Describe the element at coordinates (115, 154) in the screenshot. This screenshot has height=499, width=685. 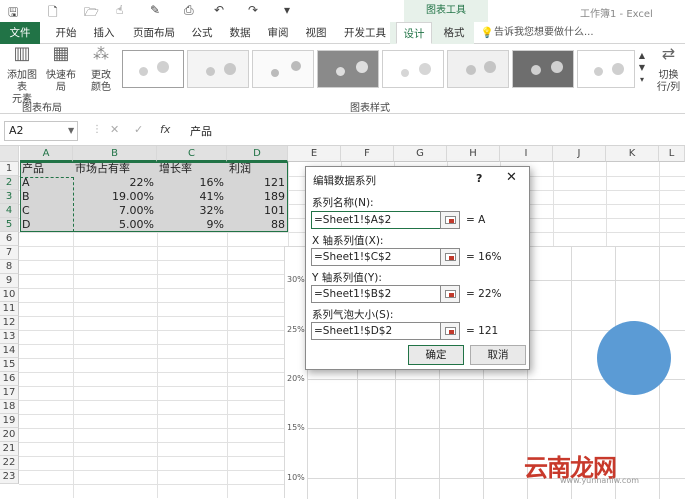
I see `column-header: B` at that location.